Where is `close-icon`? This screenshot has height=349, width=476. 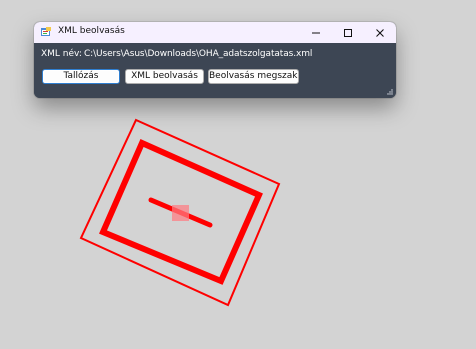
close-icon is located at coordinates (380, 32).